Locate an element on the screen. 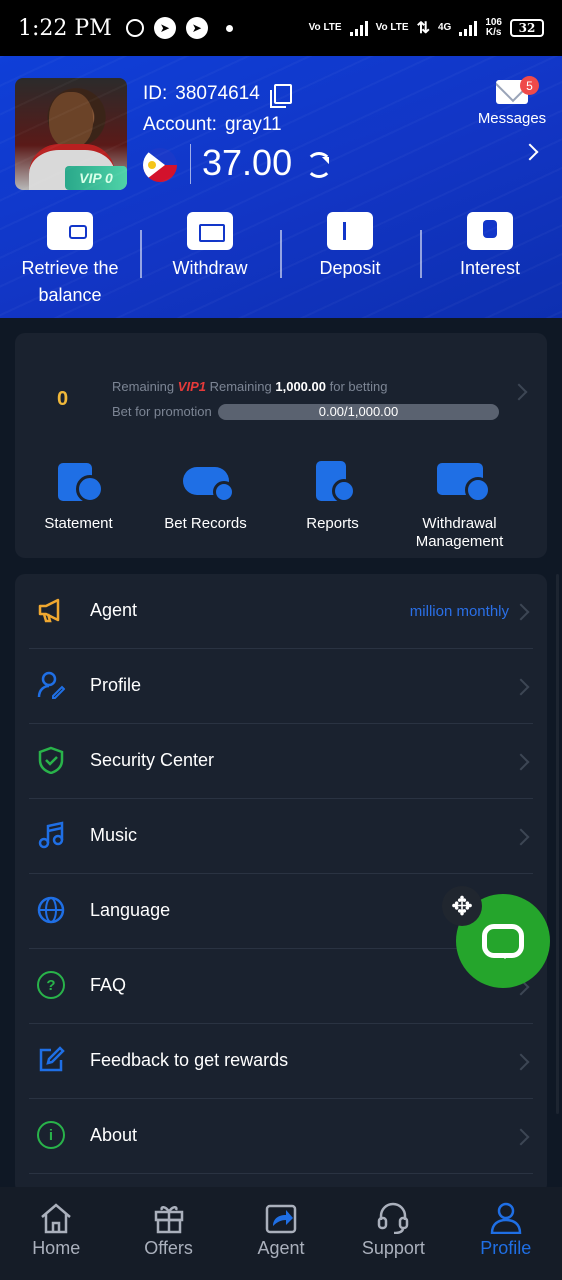 The height and width of the screenshot is (1280, 562). card-icon is located at coordinates (350, 231).